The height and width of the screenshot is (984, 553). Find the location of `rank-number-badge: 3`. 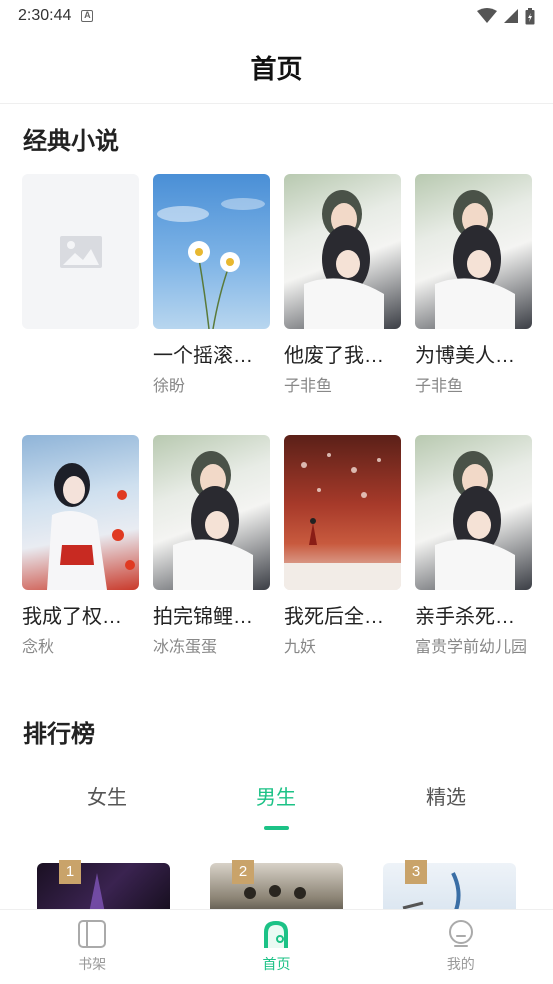

rank-number-badge: 3 is located at coordinates (416, 872).